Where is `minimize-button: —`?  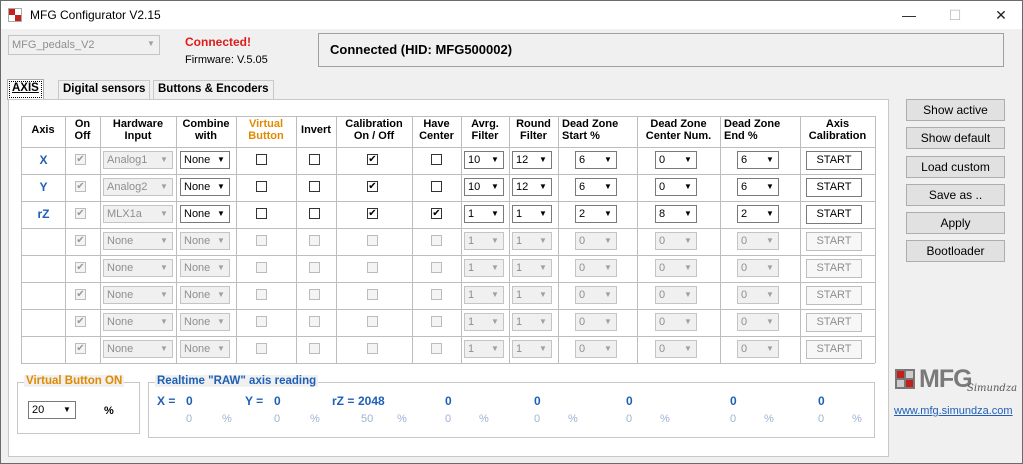 minimize-button: — is located at coordinates (909, 15).